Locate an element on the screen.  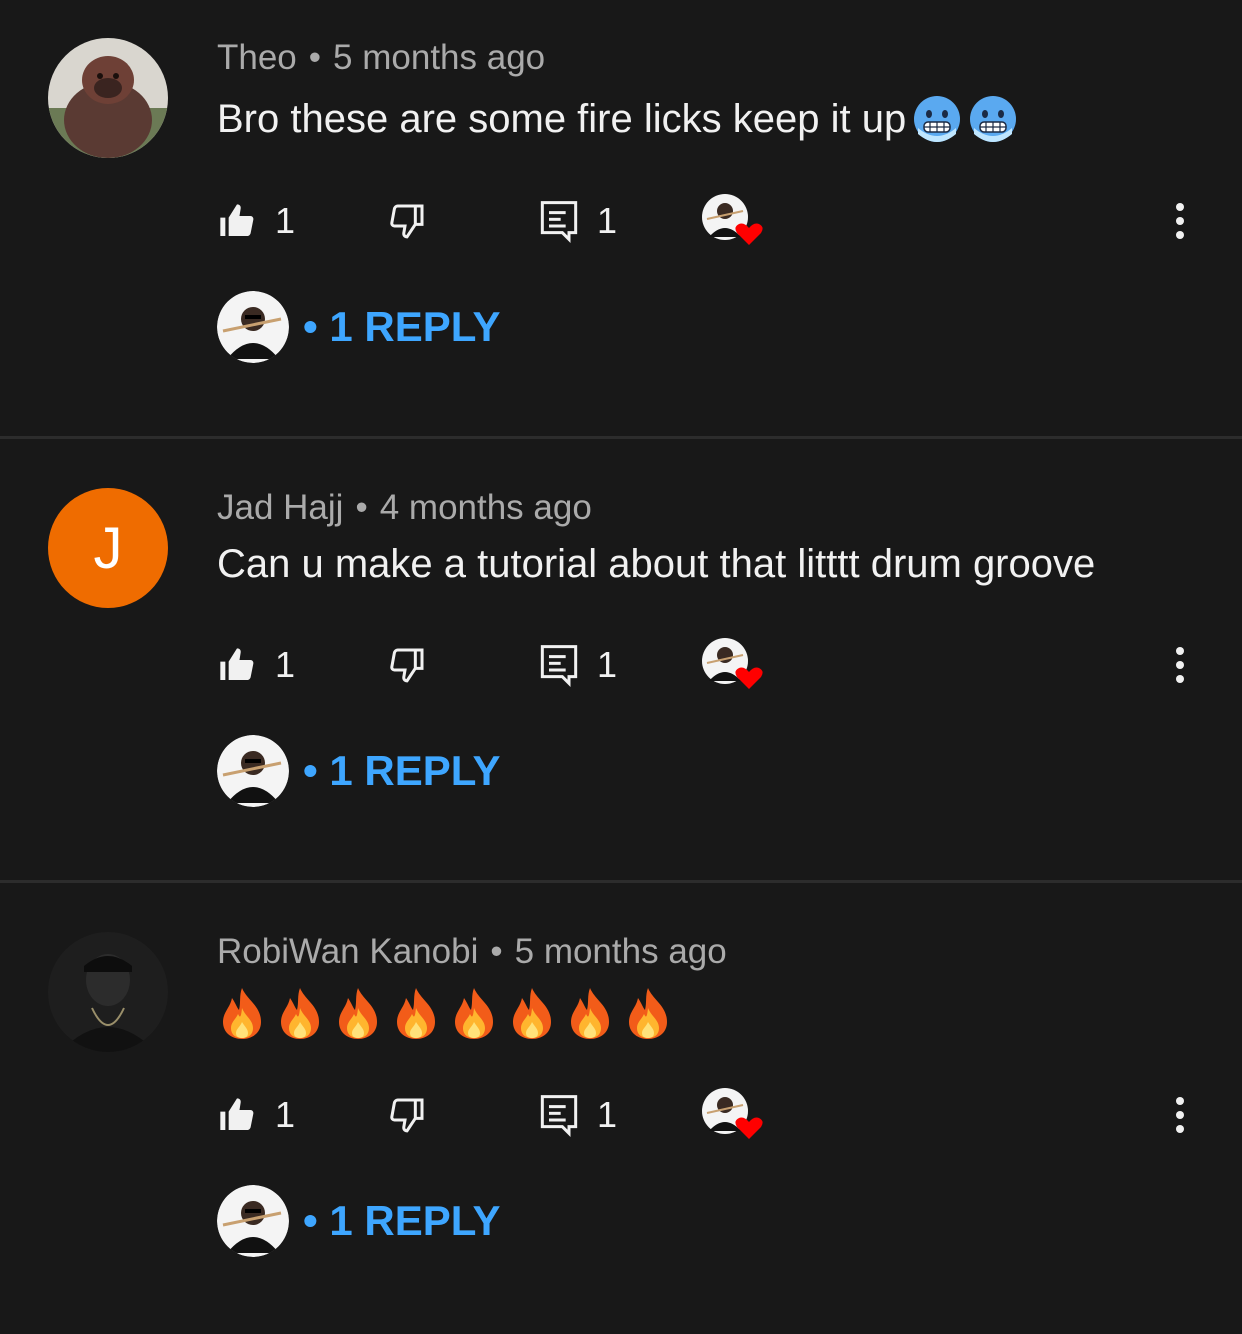
author-name: Theo is located at coordinates (257, 57).